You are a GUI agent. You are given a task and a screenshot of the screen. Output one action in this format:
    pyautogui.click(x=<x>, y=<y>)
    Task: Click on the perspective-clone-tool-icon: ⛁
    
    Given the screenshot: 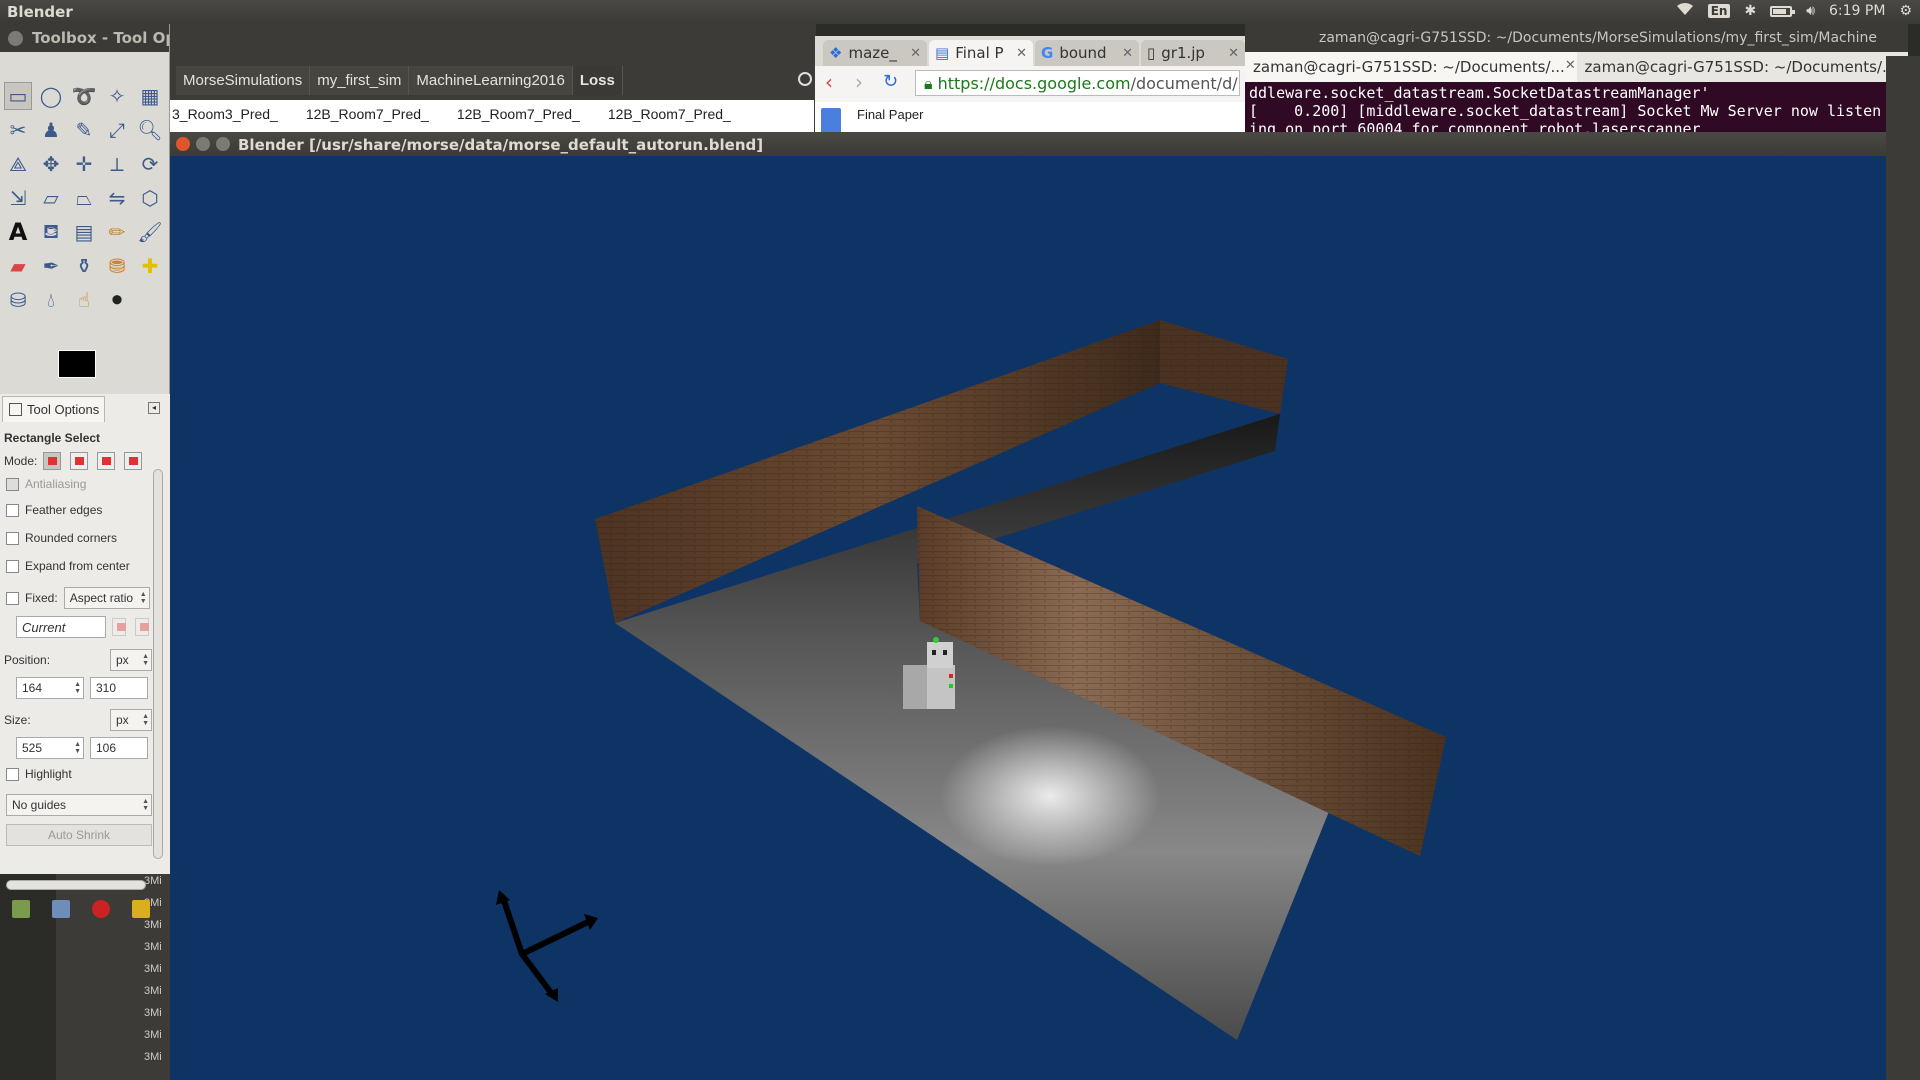 What is the action you would take?
    pyautogui.click(x=18, y=300)
    